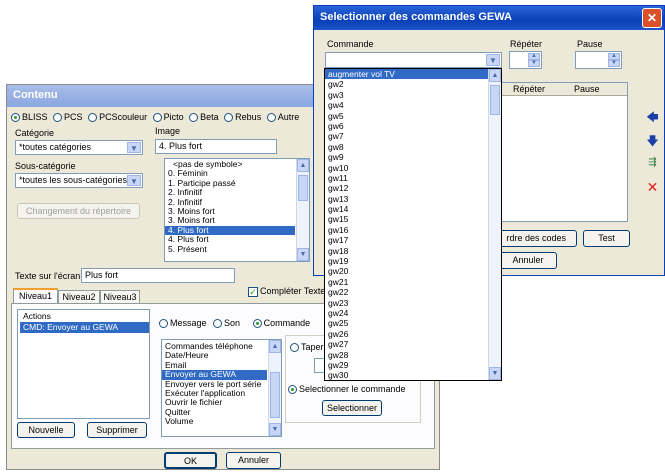 This screenshot has width=665, height=473. Describe the element at coordinates (286, 291) in the screenshot. I see `completer-checkbox: ✓ Compléter Texte` at that location.